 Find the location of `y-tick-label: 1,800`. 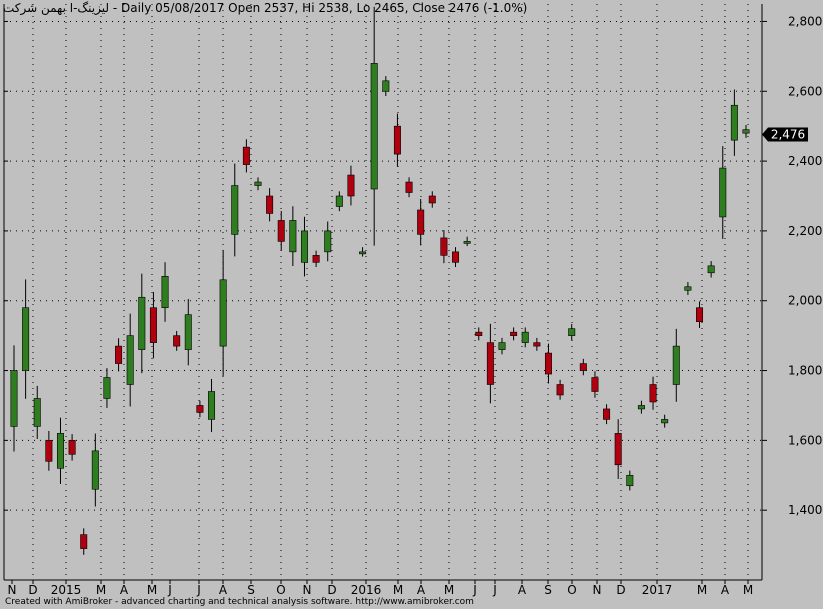

y-tick-label: 1,800 is located at coordinates (805, 371).